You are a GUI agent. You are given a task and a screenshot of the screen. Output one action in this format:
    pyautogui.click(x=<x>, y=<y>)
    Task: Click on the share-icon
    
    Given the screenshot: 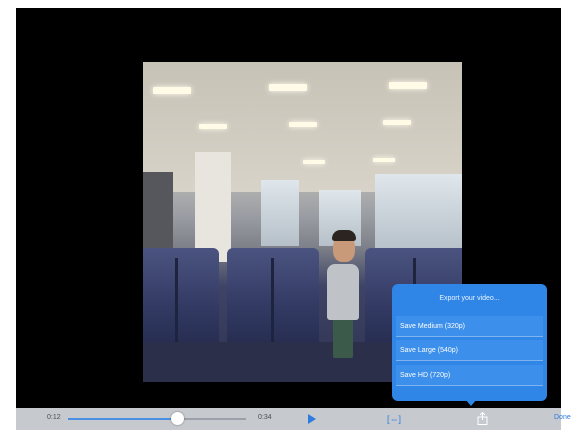 What is the action you would take?
    pyautogui.click(x=482, y=418)
    